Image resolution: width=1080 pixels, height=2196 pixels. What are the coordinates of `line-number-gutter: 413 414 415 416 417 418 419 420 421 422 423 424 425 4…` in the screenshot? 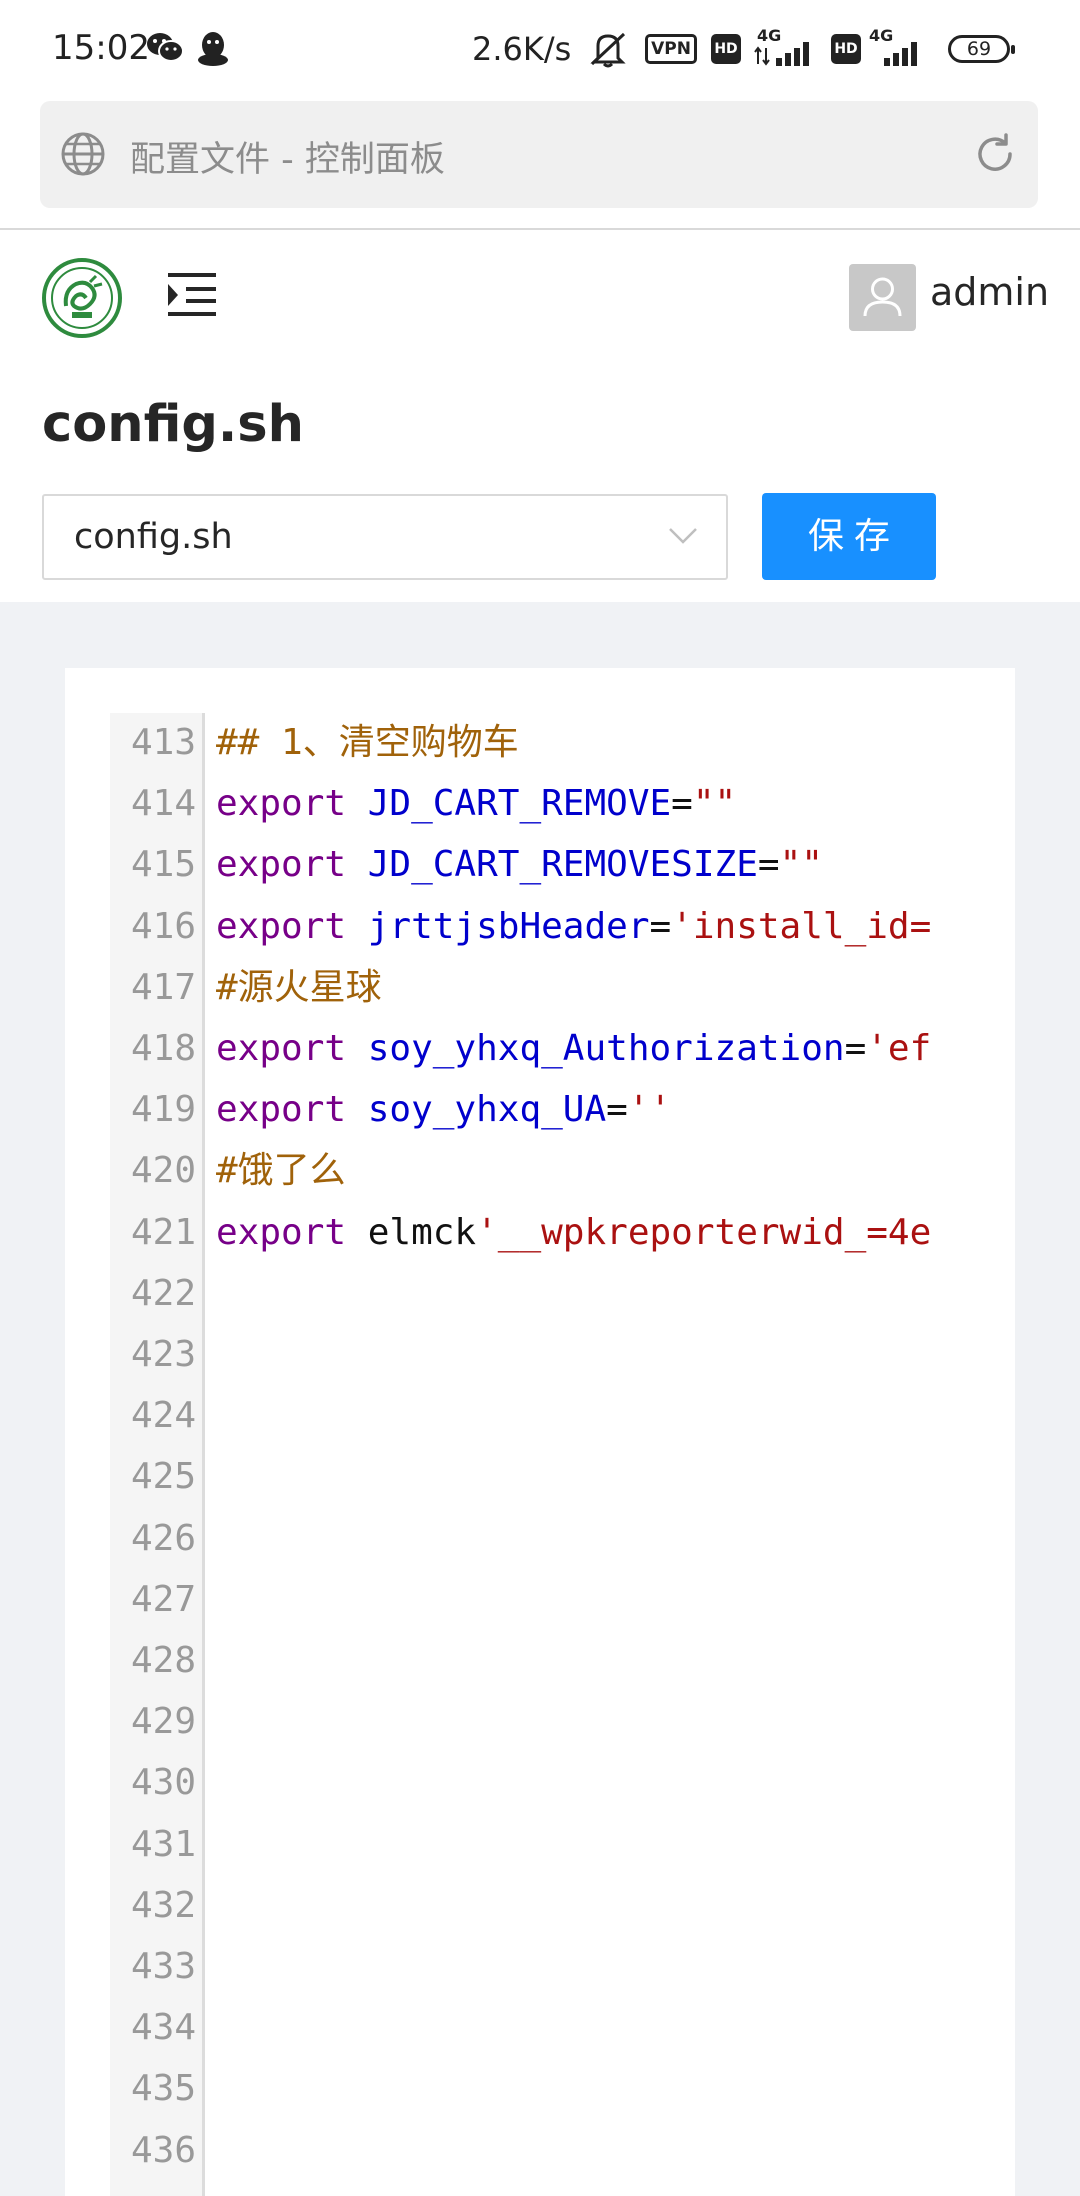 It's located at (157, 1454).